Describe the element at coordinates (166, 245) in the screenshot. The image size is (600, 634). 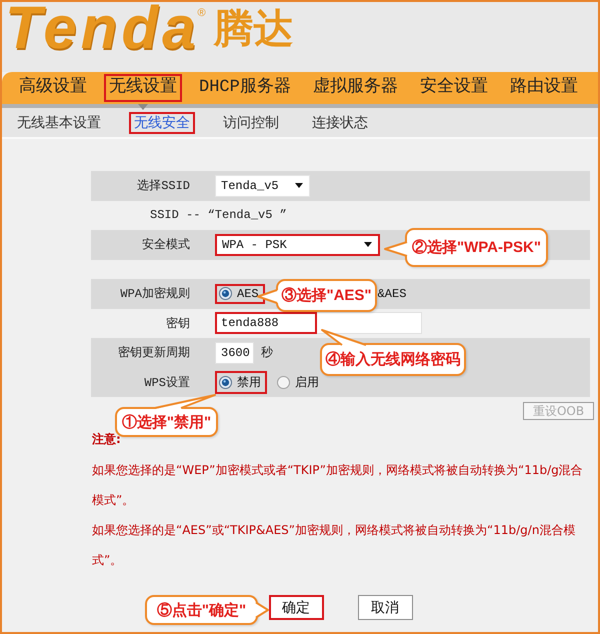
I see `field-label: 安全模式` at that location.